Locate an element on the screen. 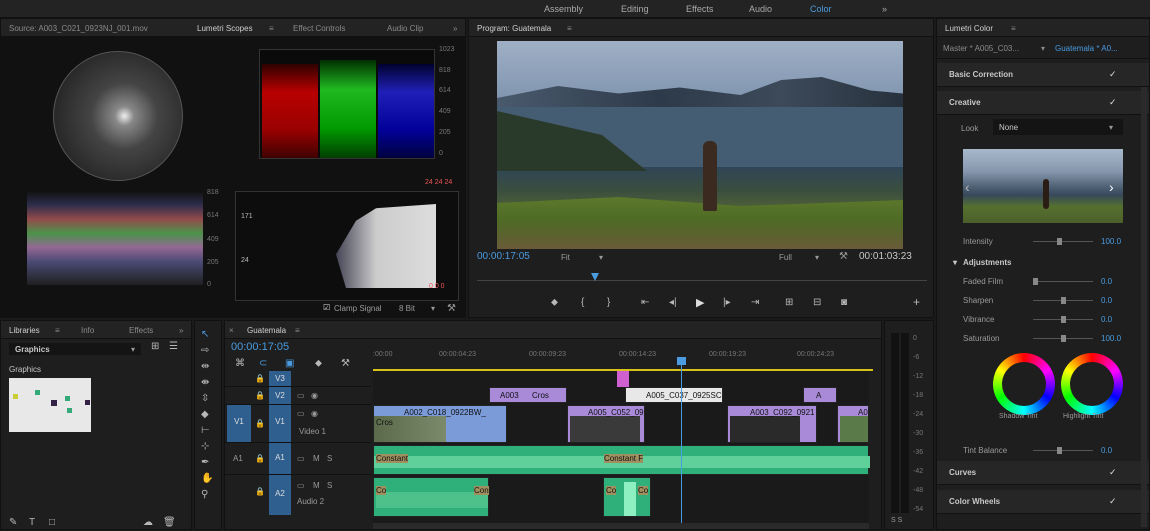 This screenshot has height=531, width=1150. track-id: V2 is located at coordinates (280, 395).